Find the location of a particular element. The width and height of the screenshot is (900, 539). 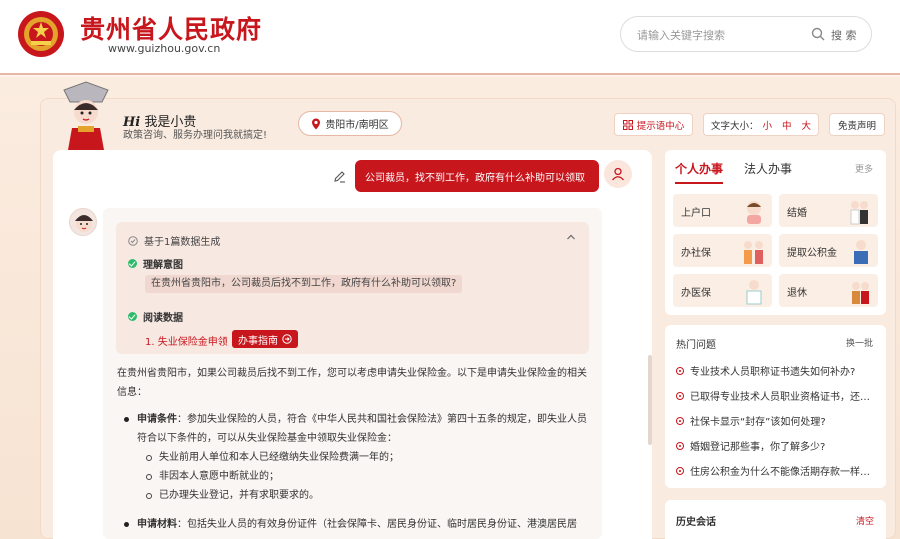

location-pin-icon is located at coordinates (316, 123).